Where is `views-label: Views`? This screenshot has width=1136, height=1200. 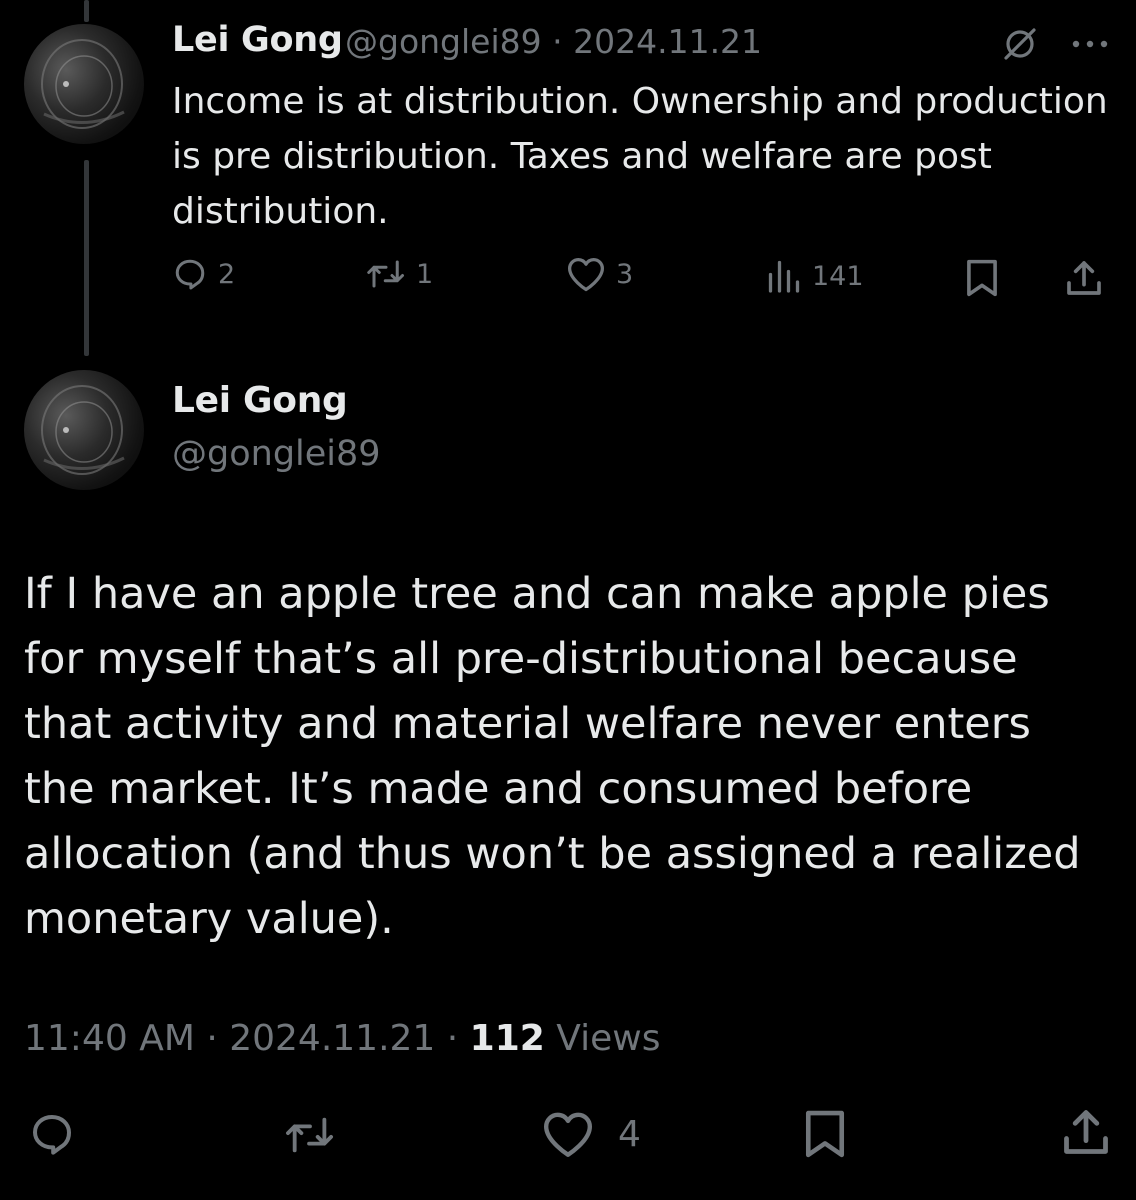
views-label: Views is located at coordinates (602, 1038).